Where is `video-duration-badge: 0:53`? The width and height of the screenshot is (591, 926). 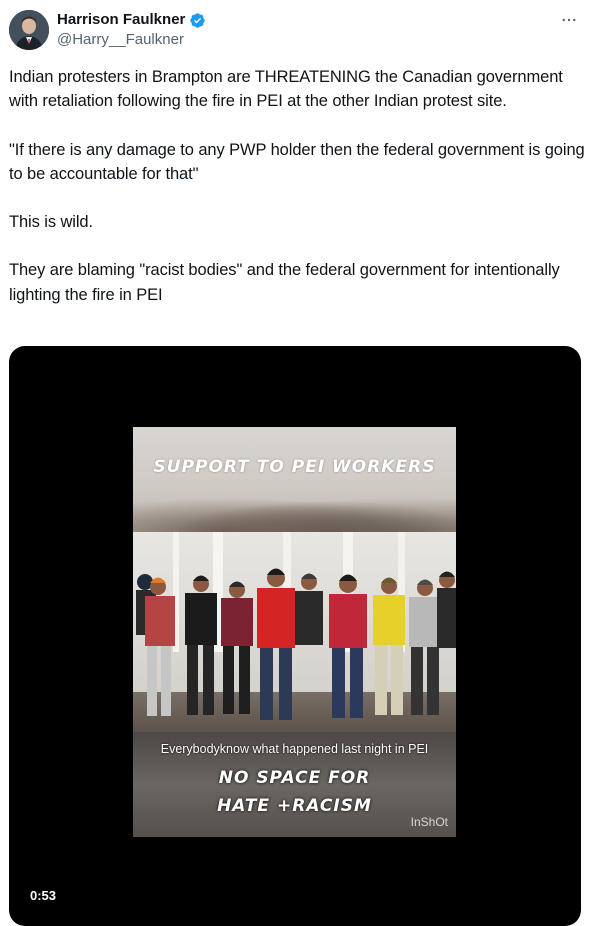 video-duration-badge: 0:53 is located at coordinates (43, 896).